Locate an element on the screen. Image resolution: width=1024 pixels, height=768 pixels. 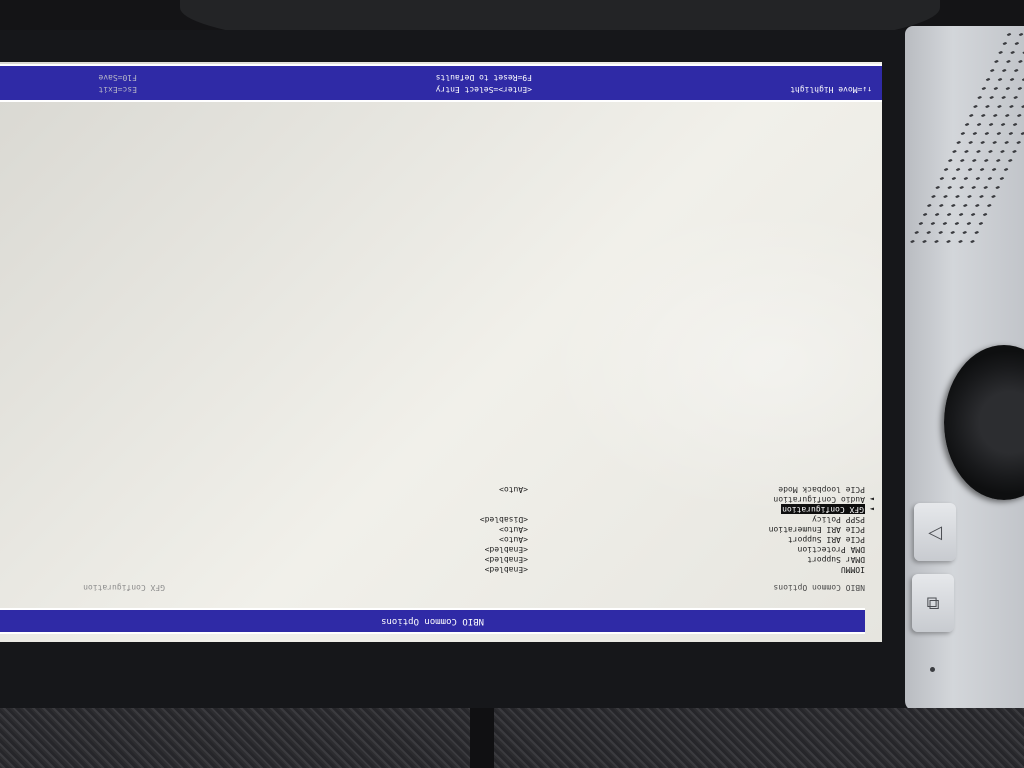
background-fabric-bottom is located at coordinates (512, 738).